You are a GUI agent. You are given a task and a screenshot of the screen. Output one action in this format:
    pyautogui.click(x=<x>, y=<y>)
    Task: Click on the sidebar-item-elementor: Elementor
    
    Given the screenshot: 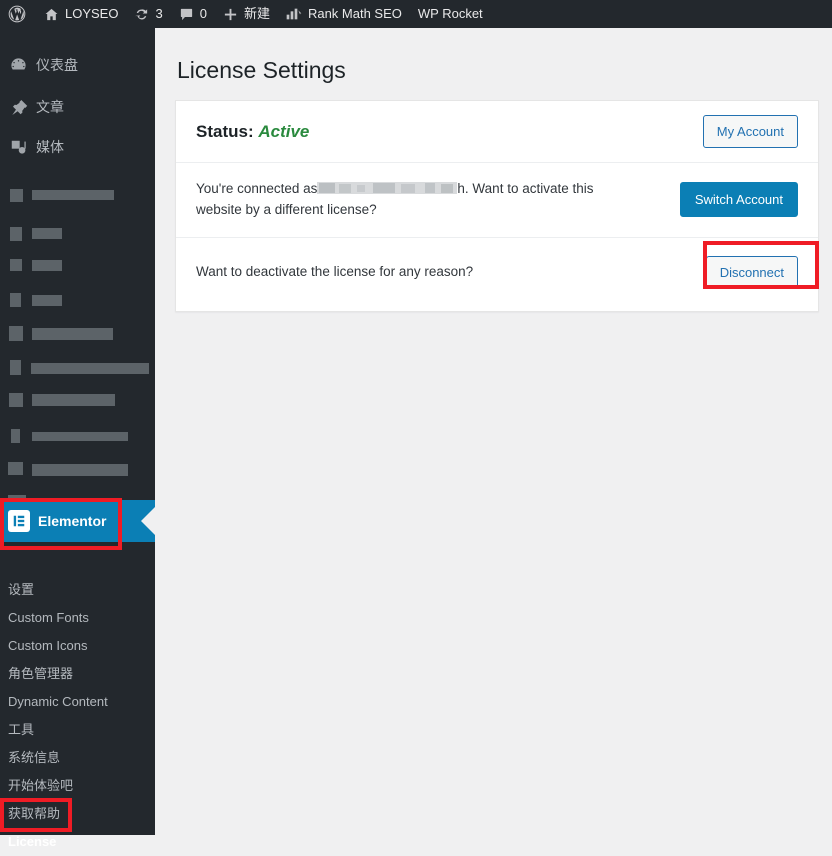 What is the action you would take?
    pyautogui.click(x=77, y=521)
    